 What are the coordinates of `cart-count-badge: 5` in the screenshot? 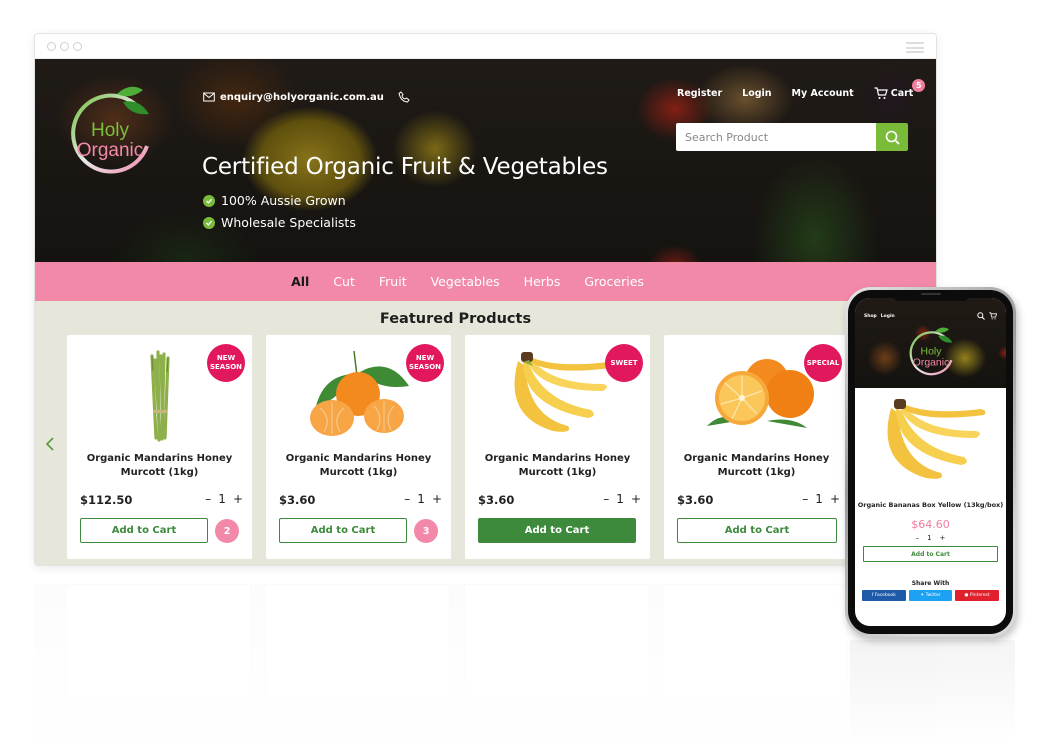 It's located at (919, 85).